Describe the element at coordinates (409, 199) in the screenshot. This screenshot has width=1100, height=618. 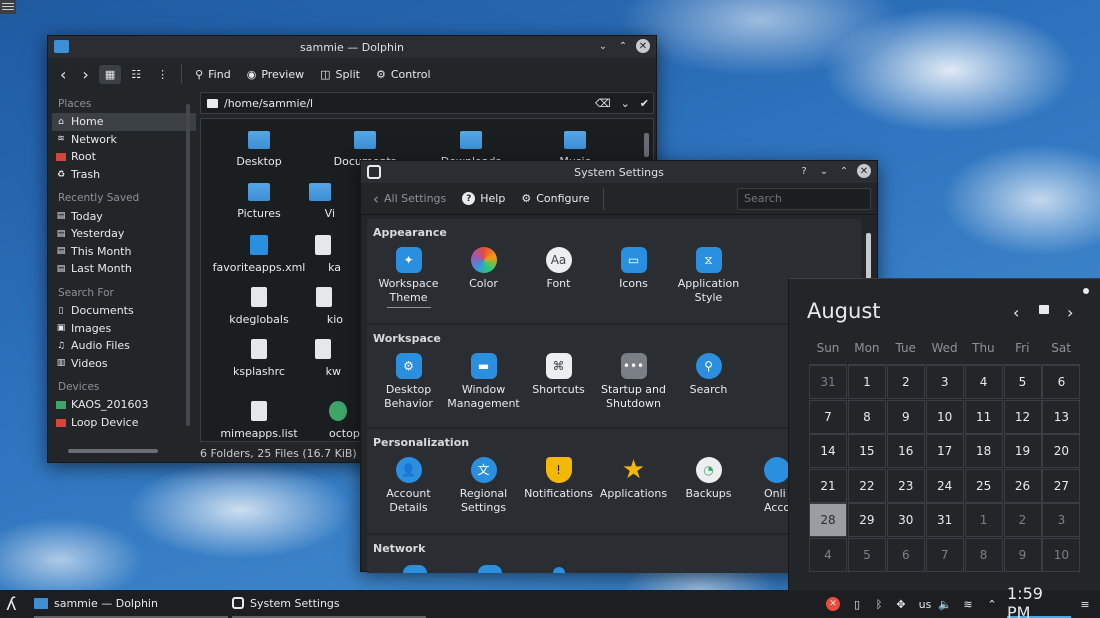
I see `all-settings-button: ‹ All Settings` at that location.